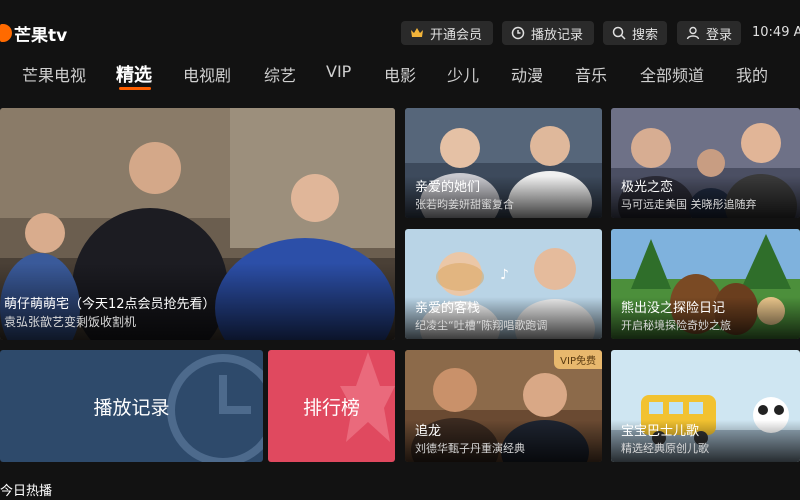  What do you see at coordinates (400, 31) in the screenshot?
I see `top-bar: 芒果tv 开通会员 播放记录 搜索 登录 10:49 A` at bounding box center [400, 31].